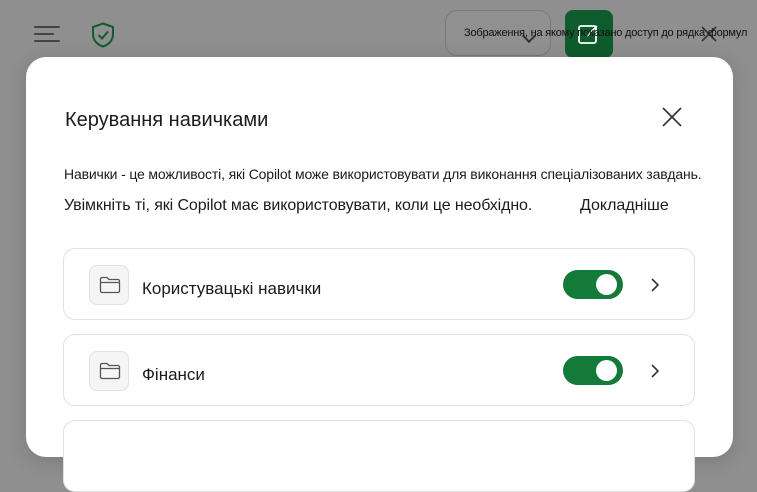 Image resolution: width=757 pixels, height=492 pixels. What do you see at coordinates (167, 120) in the screenshot?
I see `dialog-title: Керування навичками` at bounding box center [167, 120].